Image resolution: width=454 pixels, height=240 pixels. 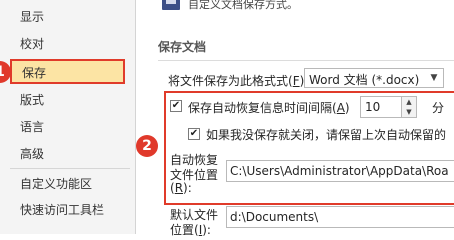 I want to click on sidebar-item-advanced: 高级, so click(x=67, y=154).